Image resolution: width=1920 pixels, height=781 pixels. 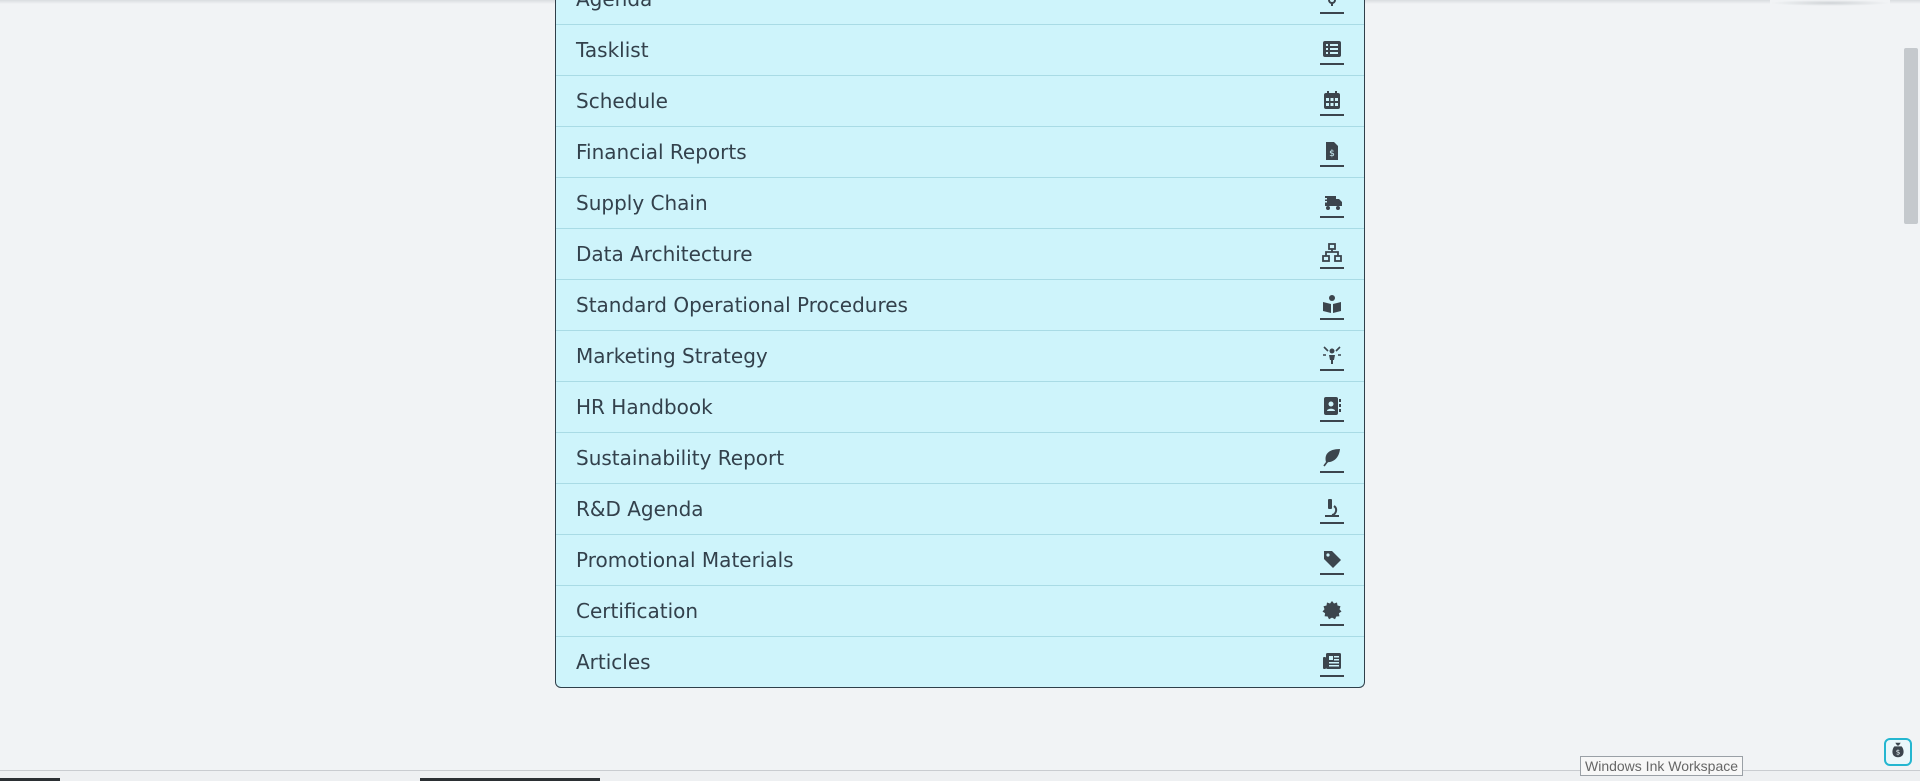 What do you see at coordinates (1332, 458) in the screenshot?
I see `leaf-icon` at bounding box center [1332, 458].